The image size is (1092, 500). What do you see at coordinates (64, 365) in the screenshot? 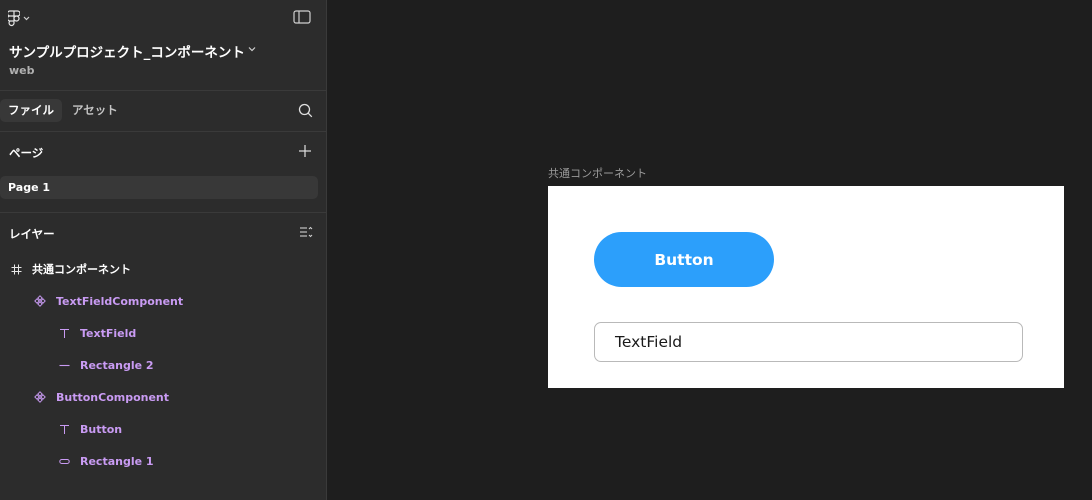
I see `line-icon` at bounding box center [64, 365].